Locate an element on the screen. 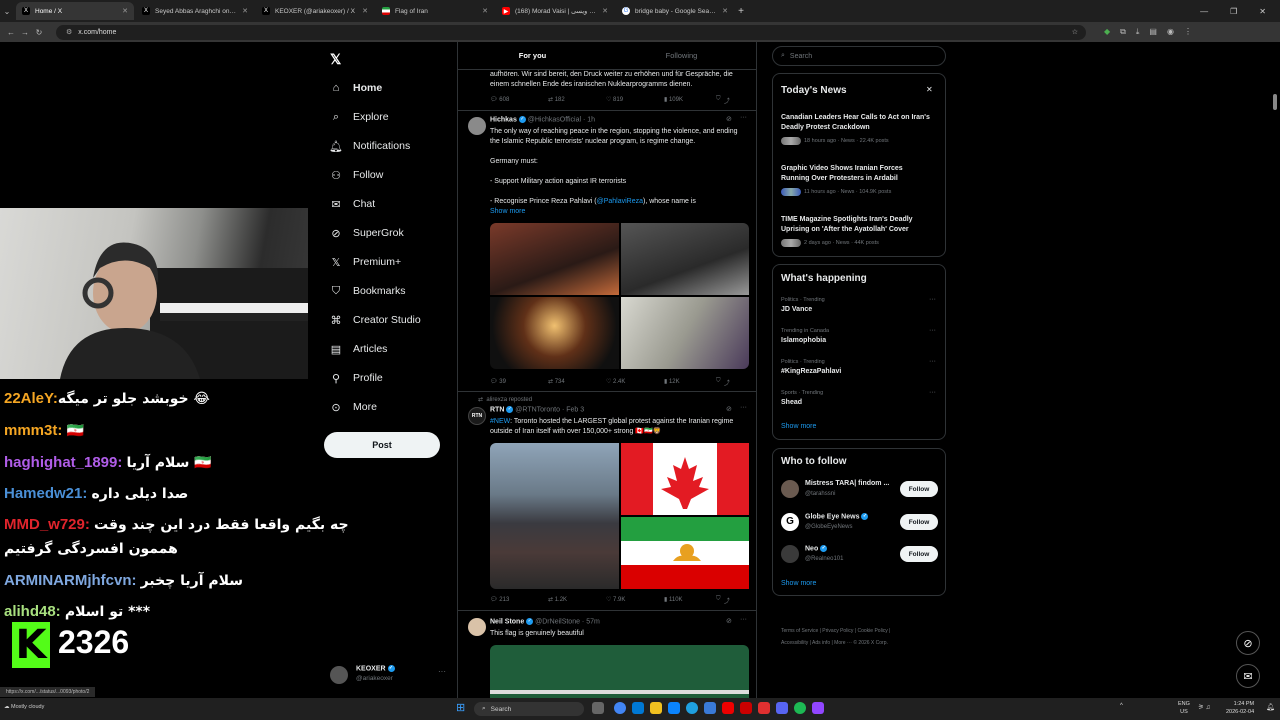 The image size is (1280, 720). author-name: Neil Stone is located at coordinates (507, 621).